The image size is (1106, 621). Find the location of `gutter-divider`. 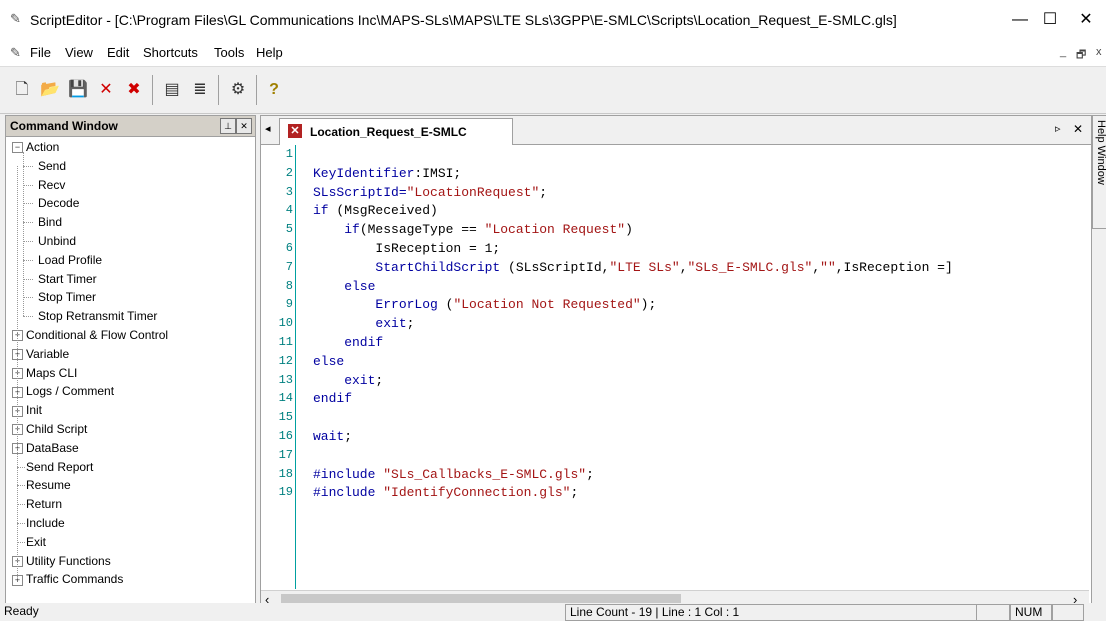

gutter-divider is located at coordinates (295, 367).